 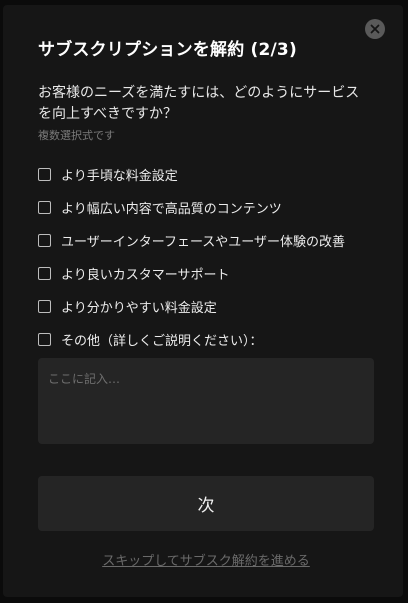 I want to click on close-button, so click(x=375, y=29).